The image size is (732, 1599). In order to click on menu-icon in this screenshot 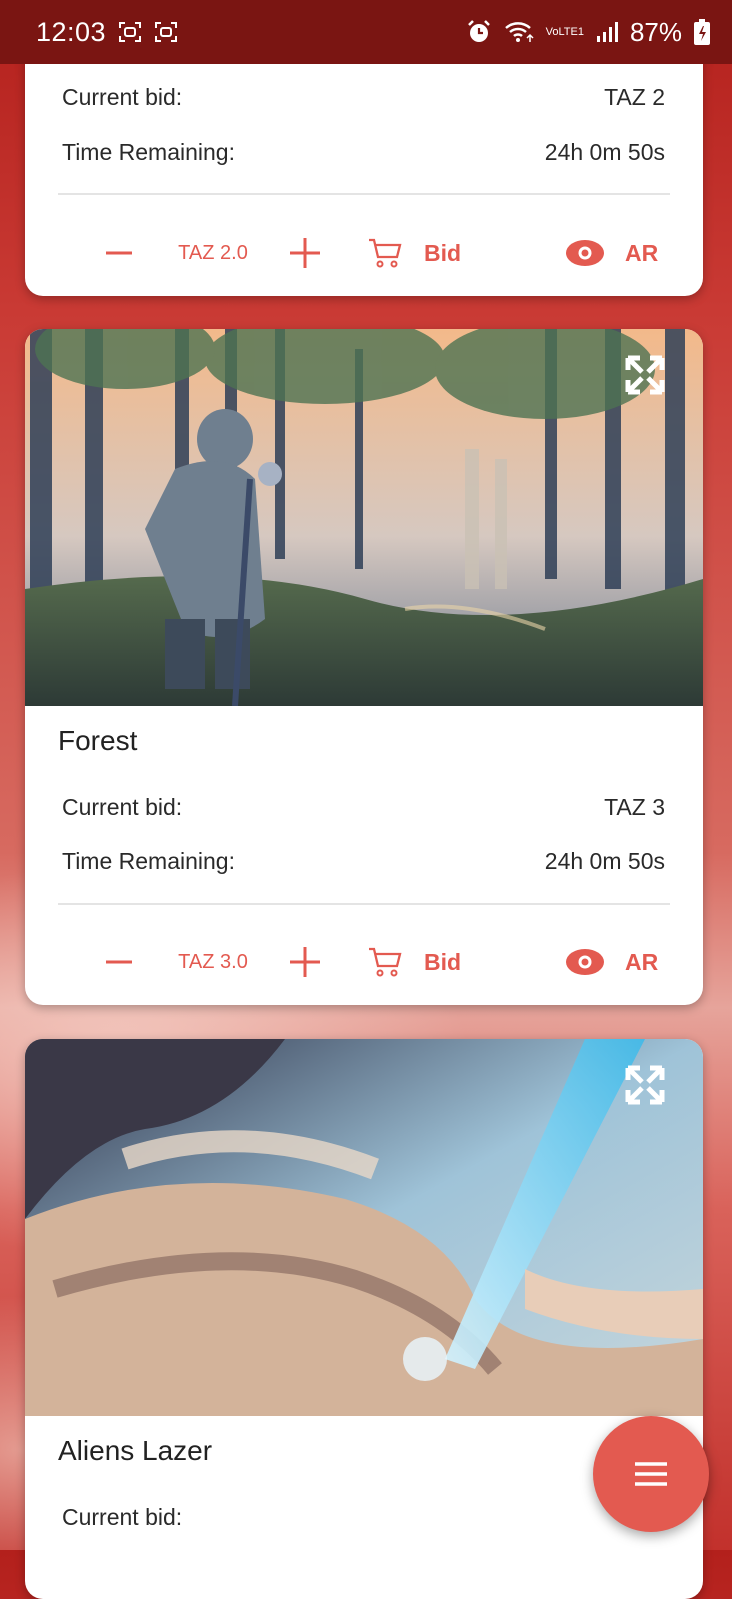, I will do `click(651, 1474)`.